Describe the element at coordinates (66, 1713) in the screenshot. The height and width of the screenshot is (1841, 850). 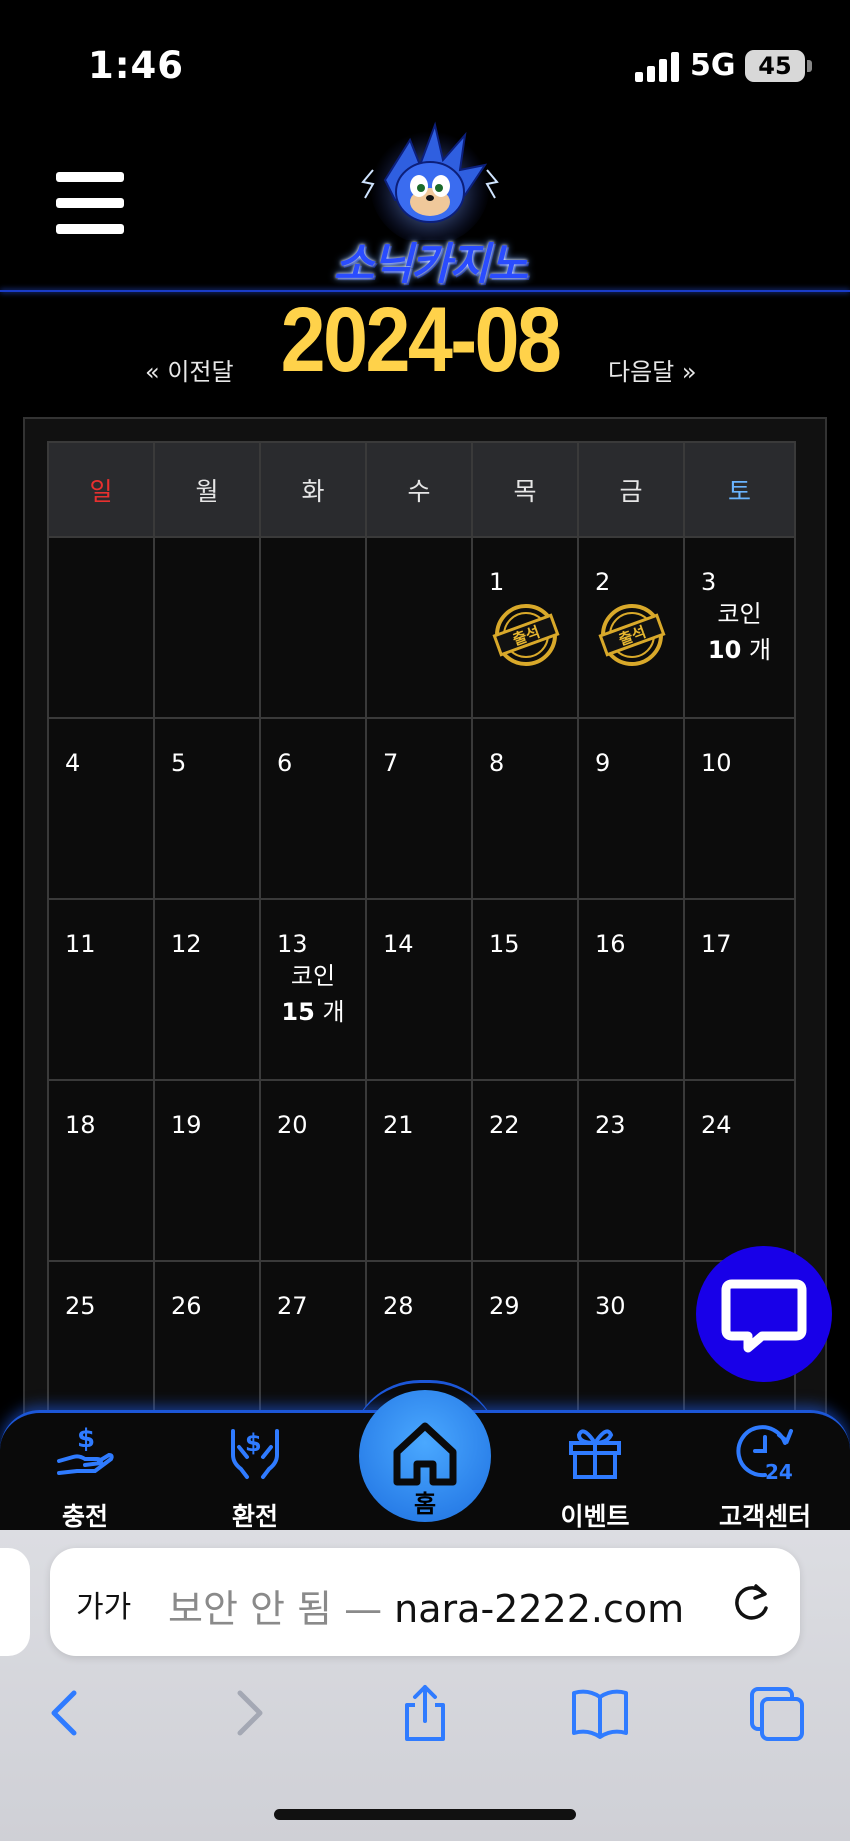
I see `back-icon` at that location.